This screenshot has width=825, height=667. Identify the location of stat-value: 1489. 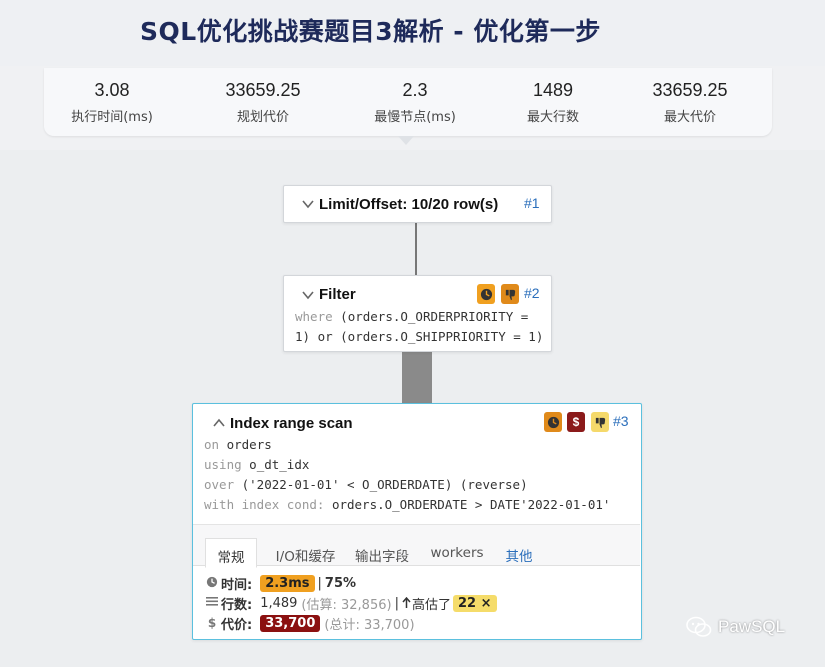
(553, 90).